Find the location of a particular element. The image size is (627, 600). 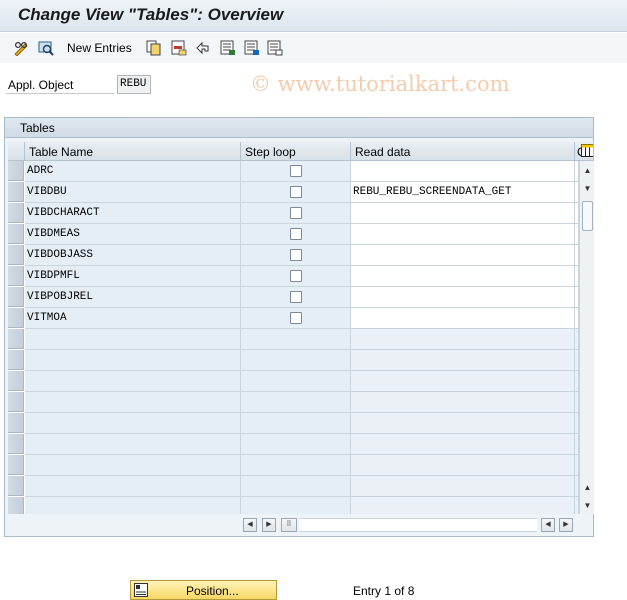

horizontal-scroll-track is located at coordinates (418, 525).